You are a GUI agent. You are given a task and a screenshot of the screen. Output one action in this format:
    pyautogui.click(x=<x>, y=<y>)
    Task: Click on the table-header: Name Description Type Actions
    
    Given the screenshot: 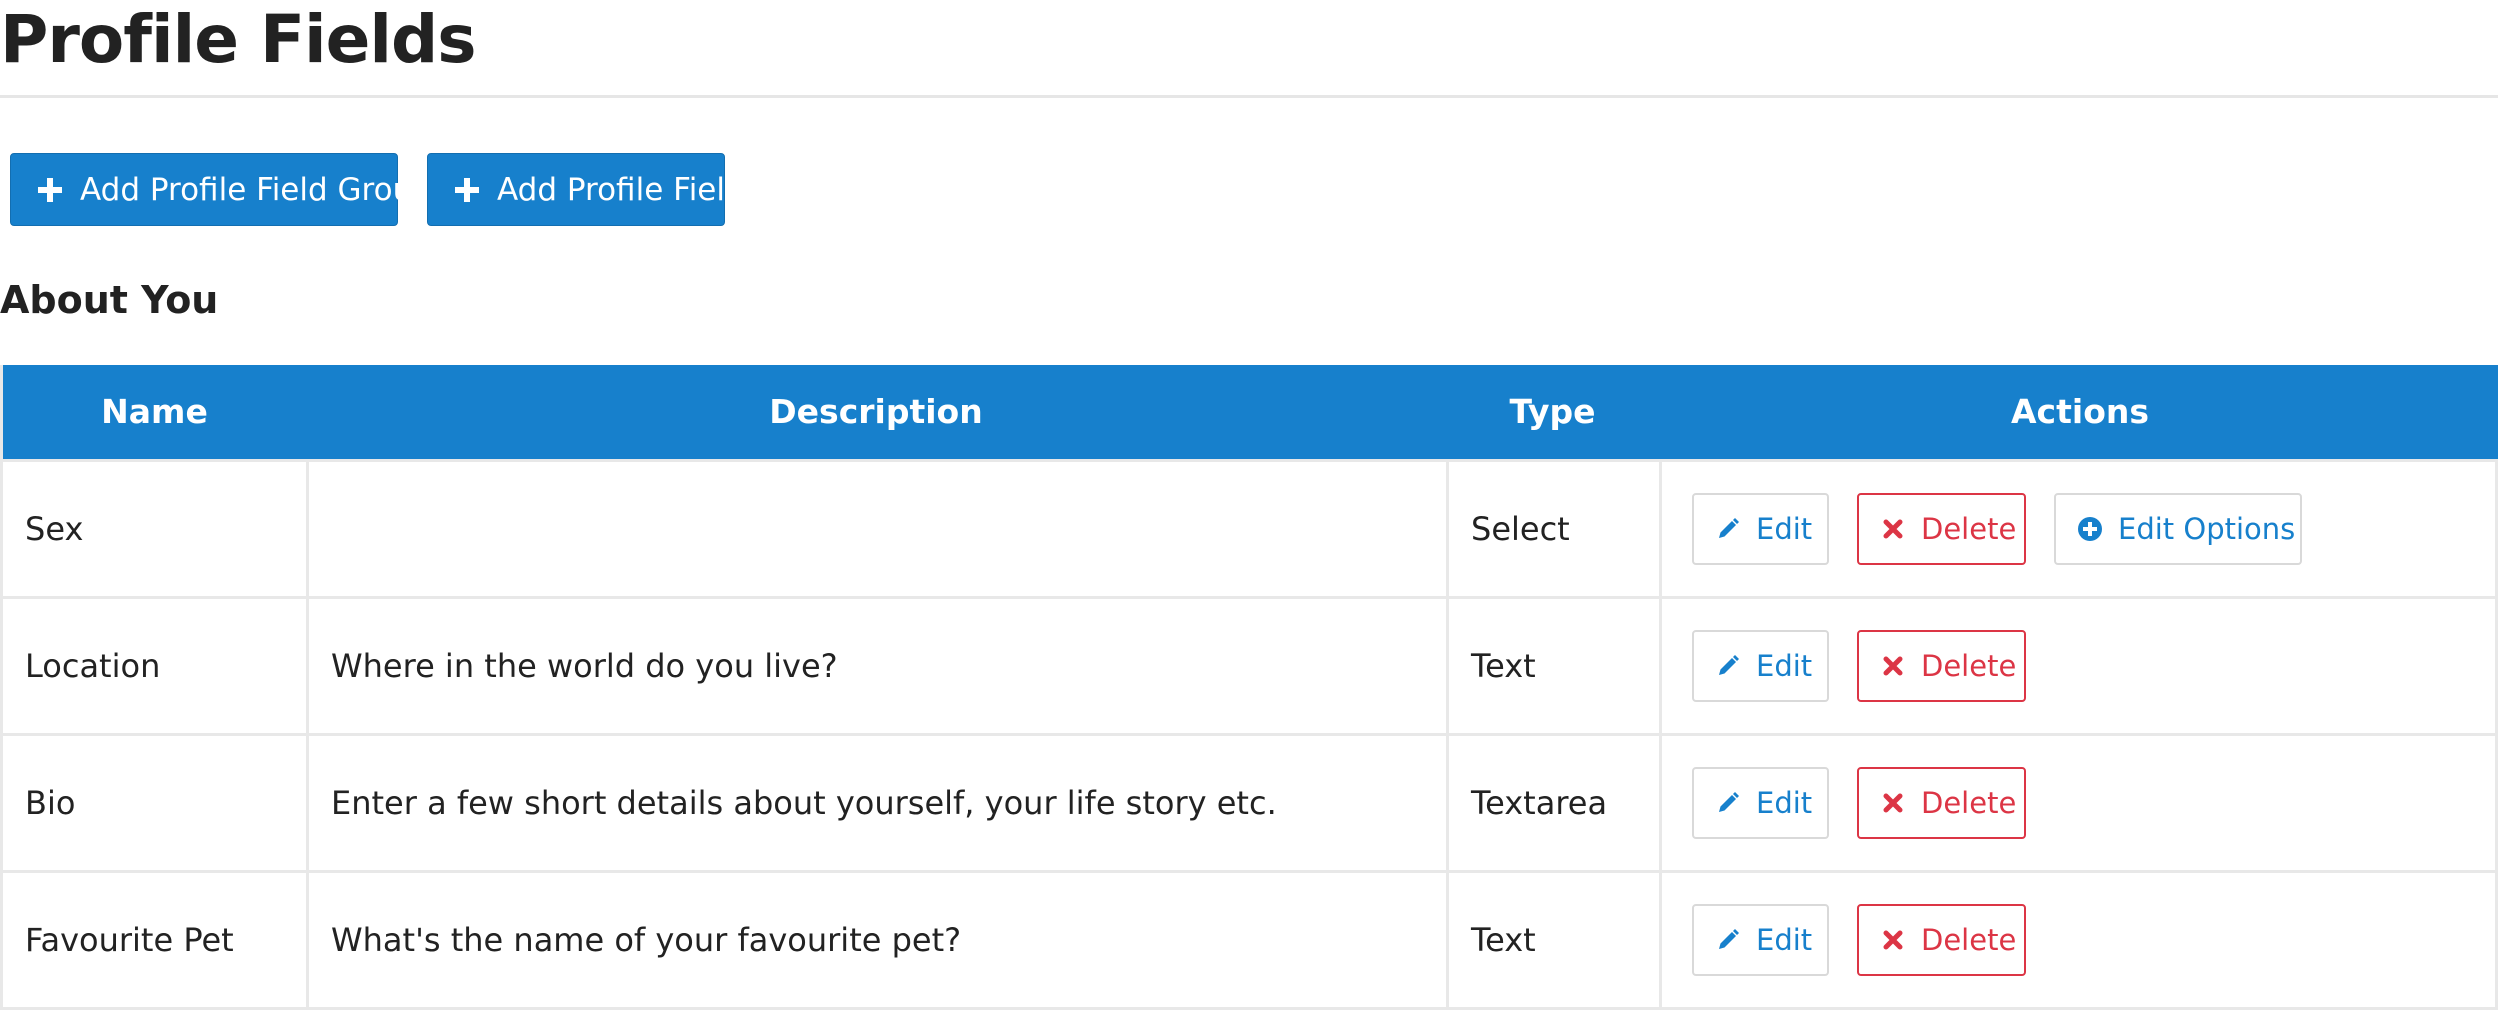 What is the action you would take?
    pyautogui.click(x=1250, y=412)
    